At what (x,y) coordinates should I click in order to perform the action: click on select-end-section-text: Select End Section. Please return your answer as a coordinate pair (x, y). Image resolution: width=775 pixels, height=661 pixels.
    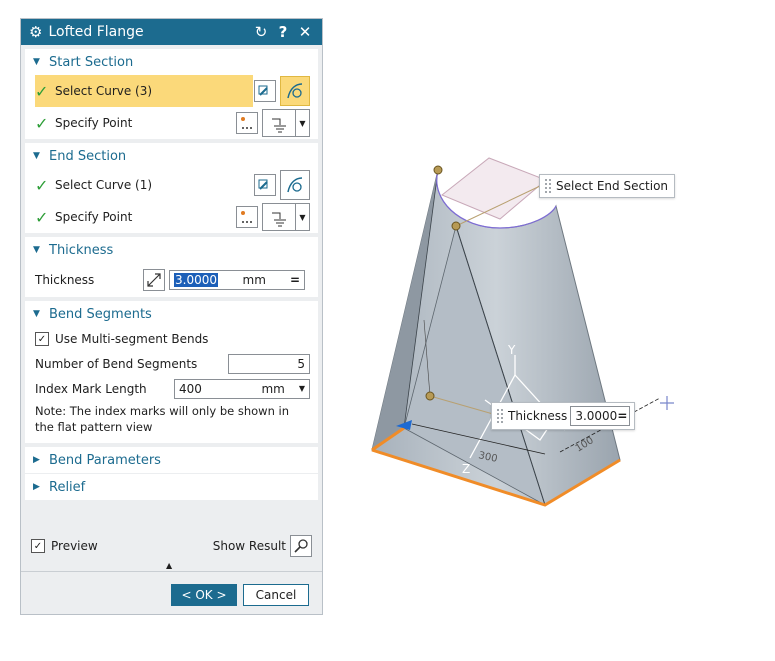
    Looking at the image, I should click on (612, 186).